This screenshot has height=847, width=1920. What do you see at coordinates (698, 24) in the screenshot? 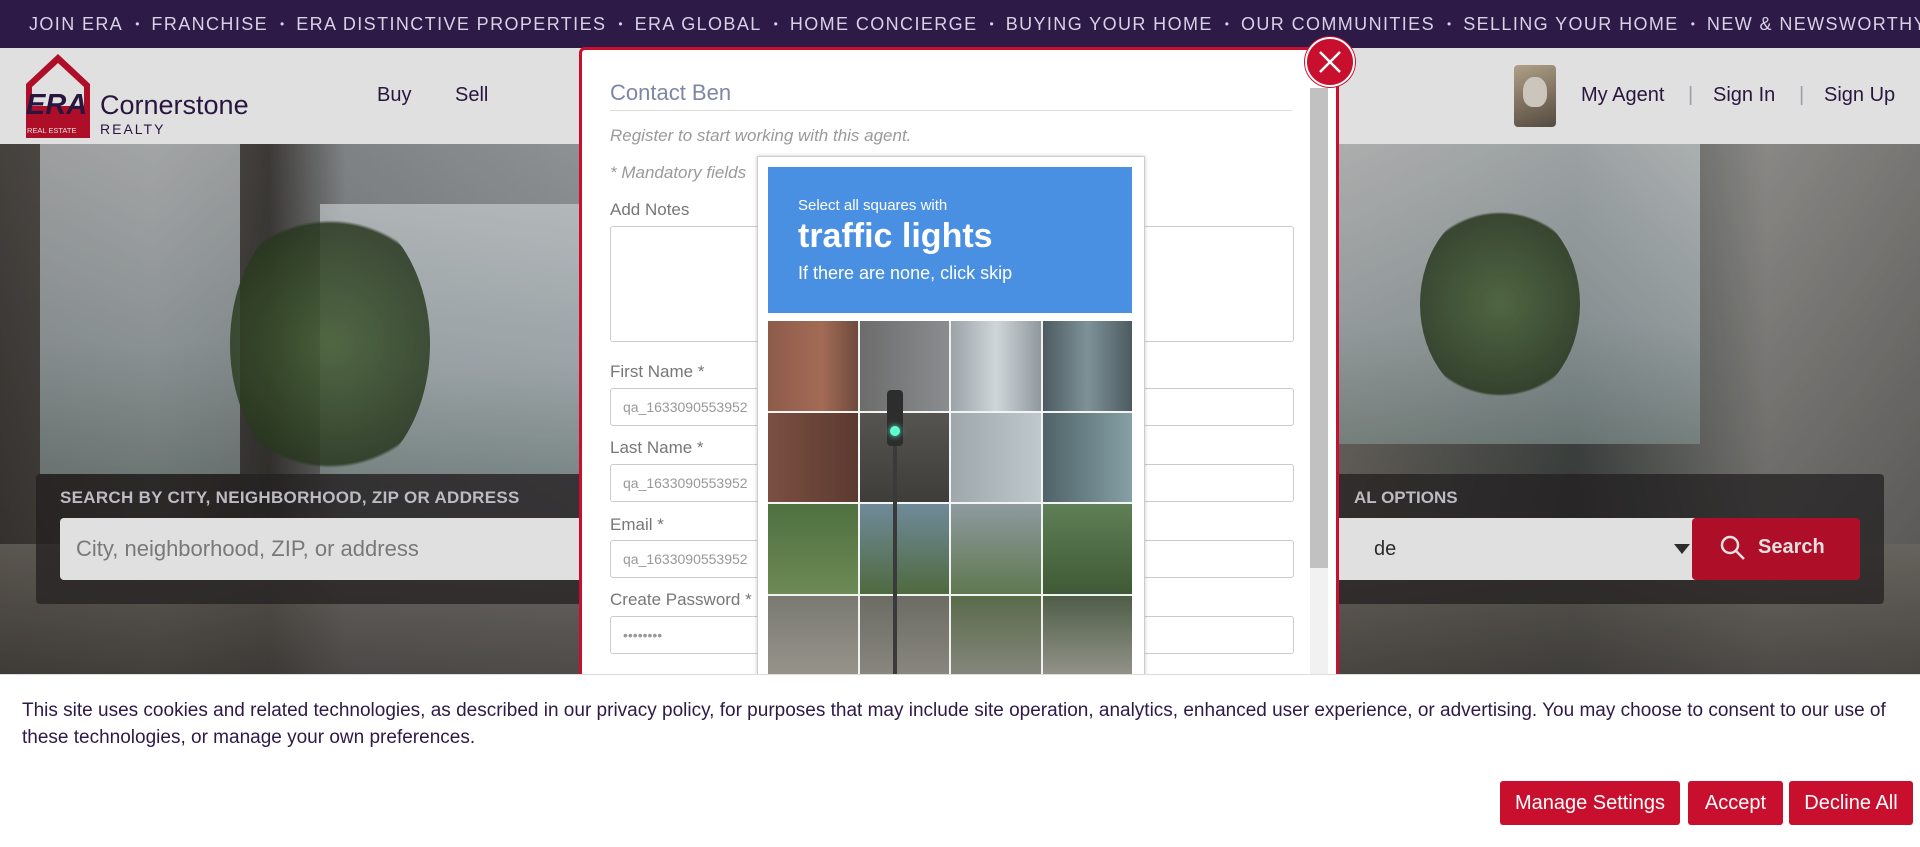
I see `topbar-era-global: ERA GLOBAL` at bounding box center [698, 24].